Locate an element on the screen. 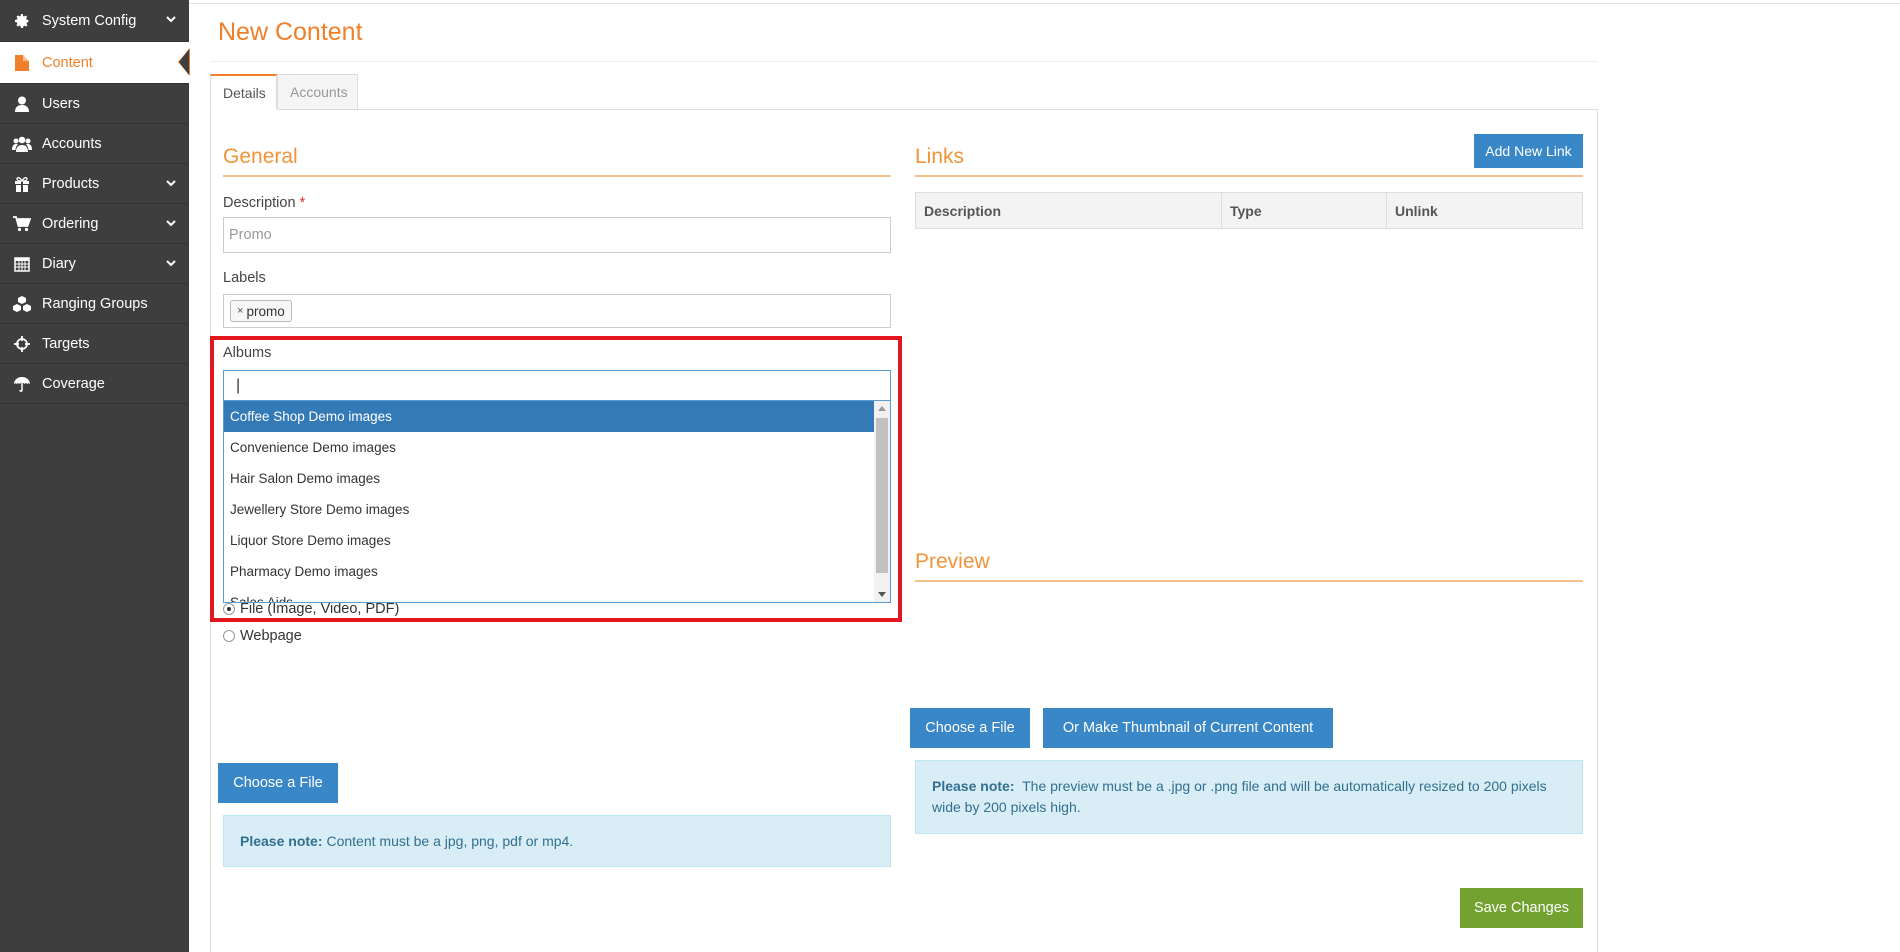  sidebar-item-accounts: Accounts is located at coordinates (94, 144).